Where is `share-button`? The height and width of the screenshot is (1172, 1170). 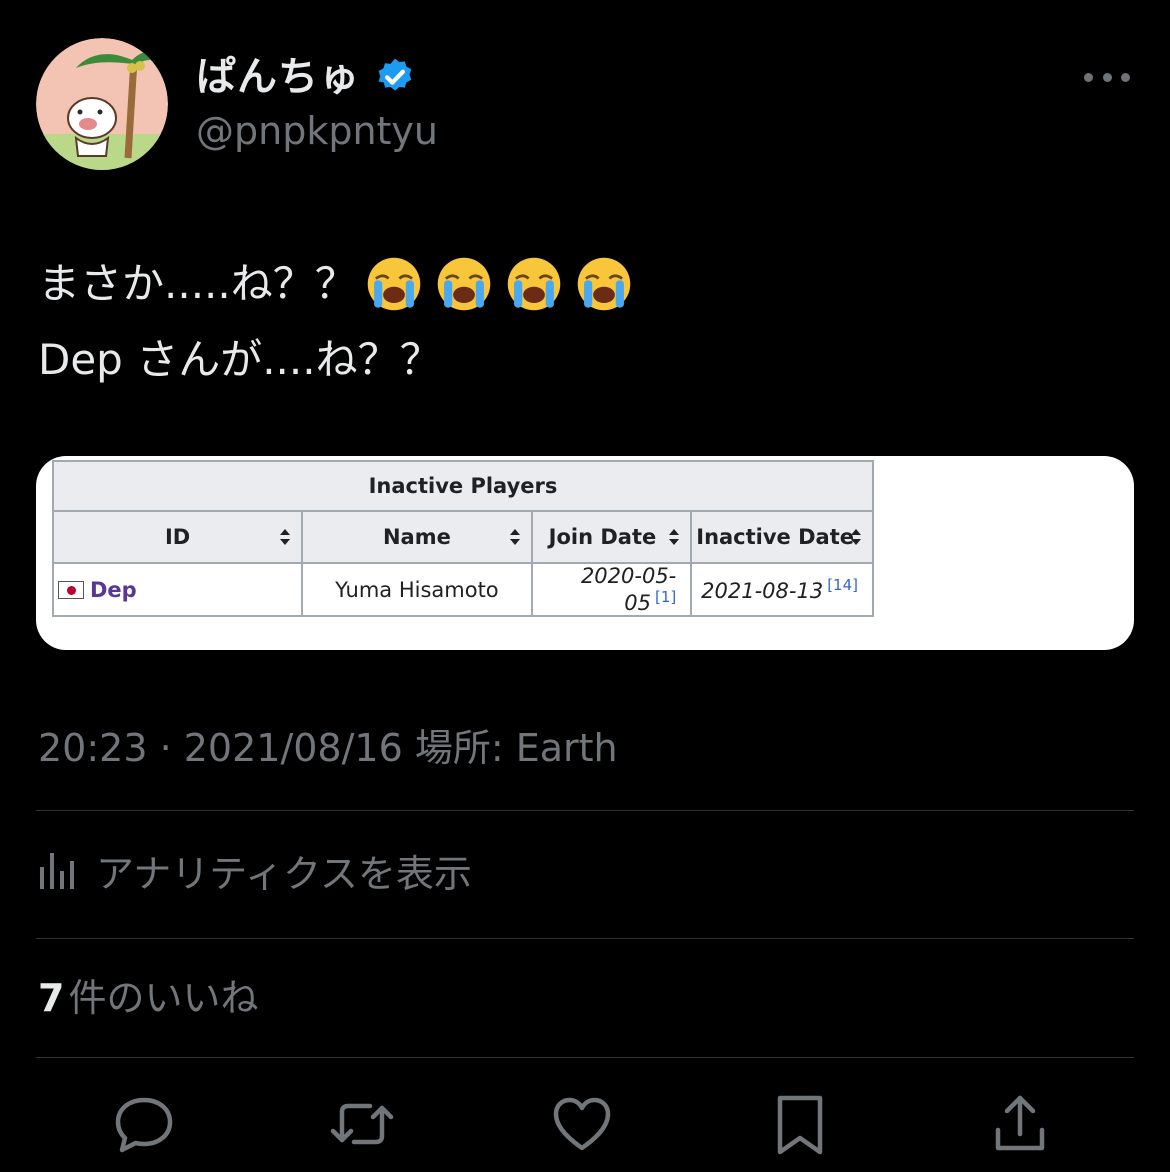
share-button is located at coordinates (1020, 1124).